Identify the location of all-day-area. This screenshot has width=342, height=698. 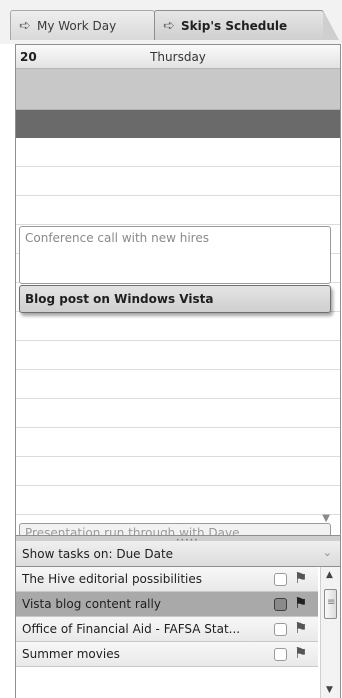
(178, 89).